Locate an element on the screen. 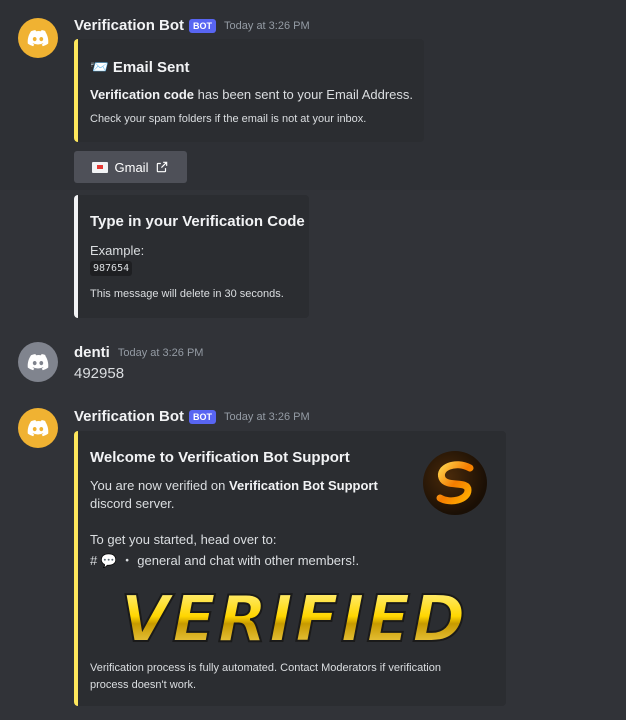  user-avatar is located at coordinates (38, 362).